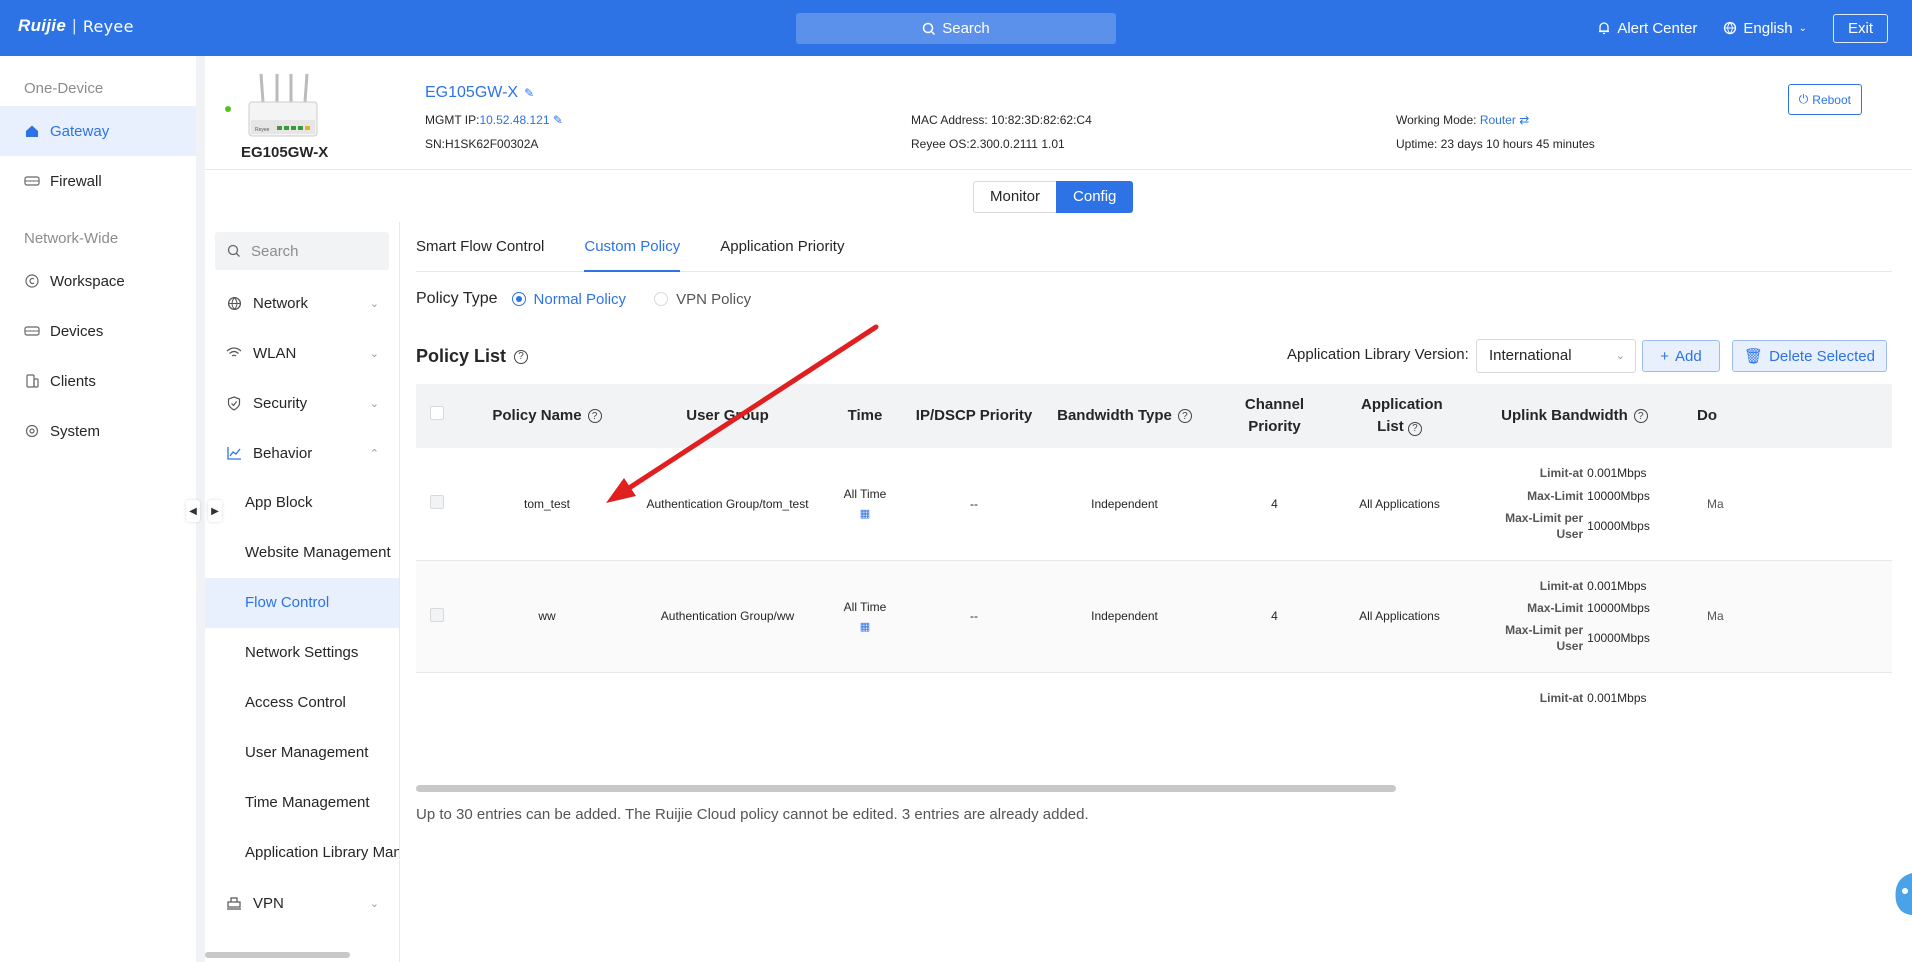 Image resolution: width=1912 pixels, height=962 pixels. Describe the element at coordinates (98, 131) in the screenshot. I see `nav-item-gateway: Gateway` at that location.